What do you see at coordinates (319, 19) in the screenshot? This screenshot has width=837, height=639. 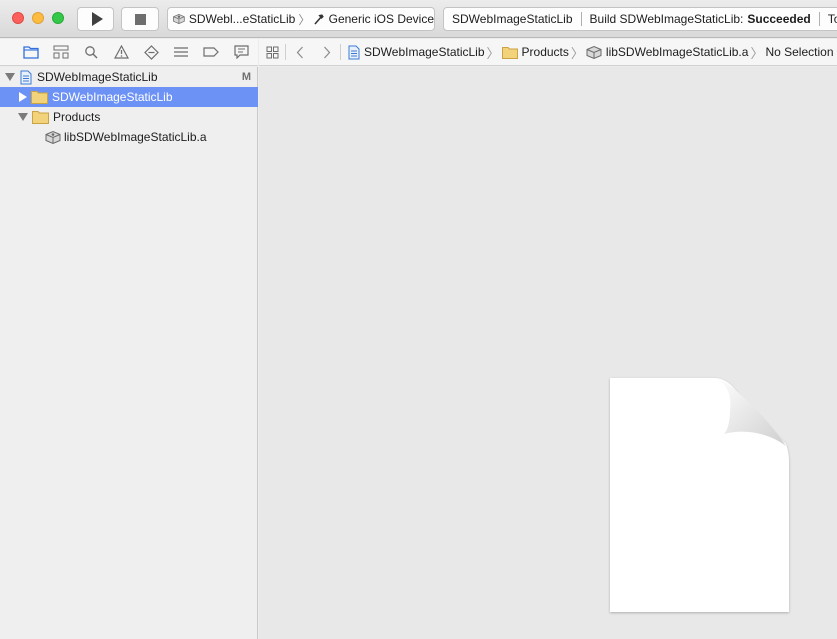 I see `hammer-icon` at bounding box center [319, 19].